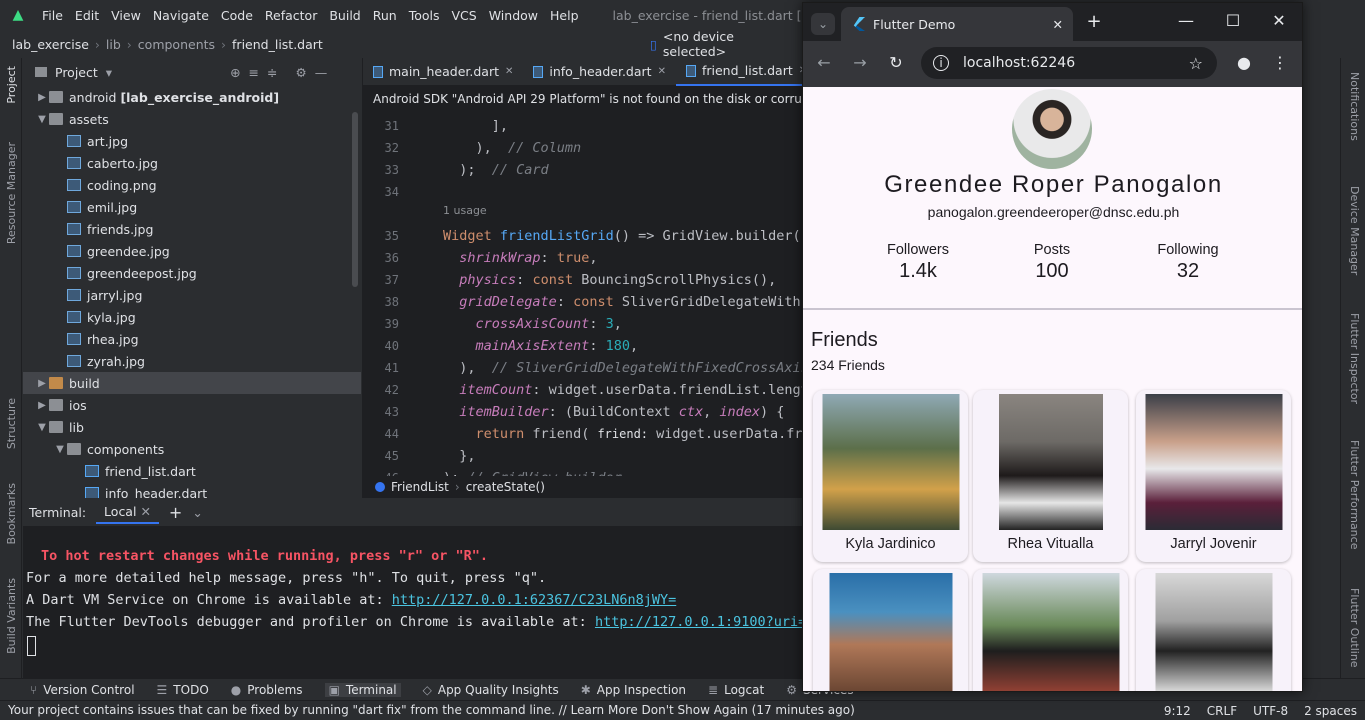 The image size is (1365, 720). I want to click on editor-tab: main_header.dart ✕, so click(443, 72).